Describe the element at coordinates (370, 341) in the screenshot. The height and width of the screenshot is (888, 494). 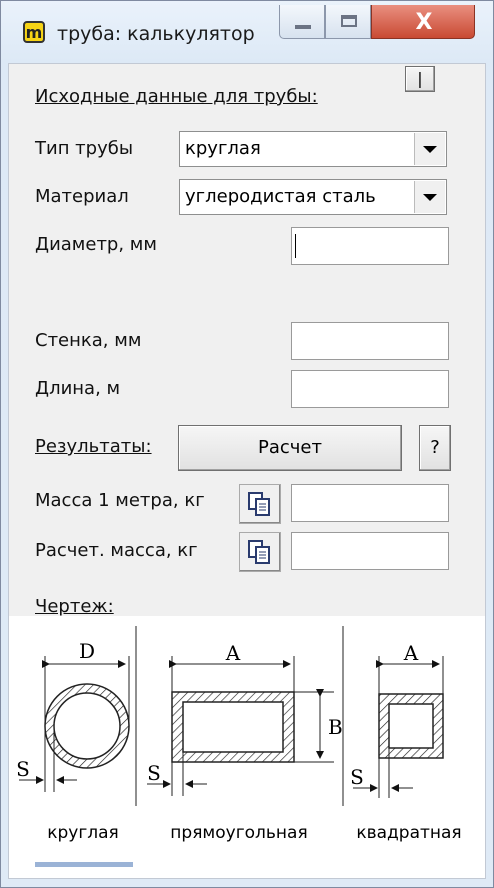
I see `wall-input` at that location.